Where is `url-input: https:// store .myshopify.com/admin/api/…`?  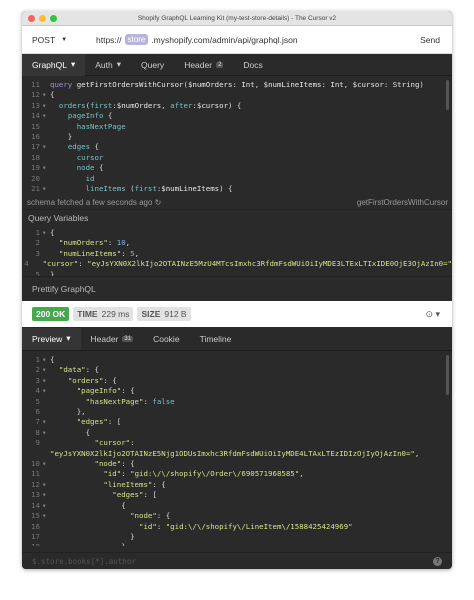 url-input: https:// store .myshopify.com/admin/api/… is located at coordinates (258, 39).